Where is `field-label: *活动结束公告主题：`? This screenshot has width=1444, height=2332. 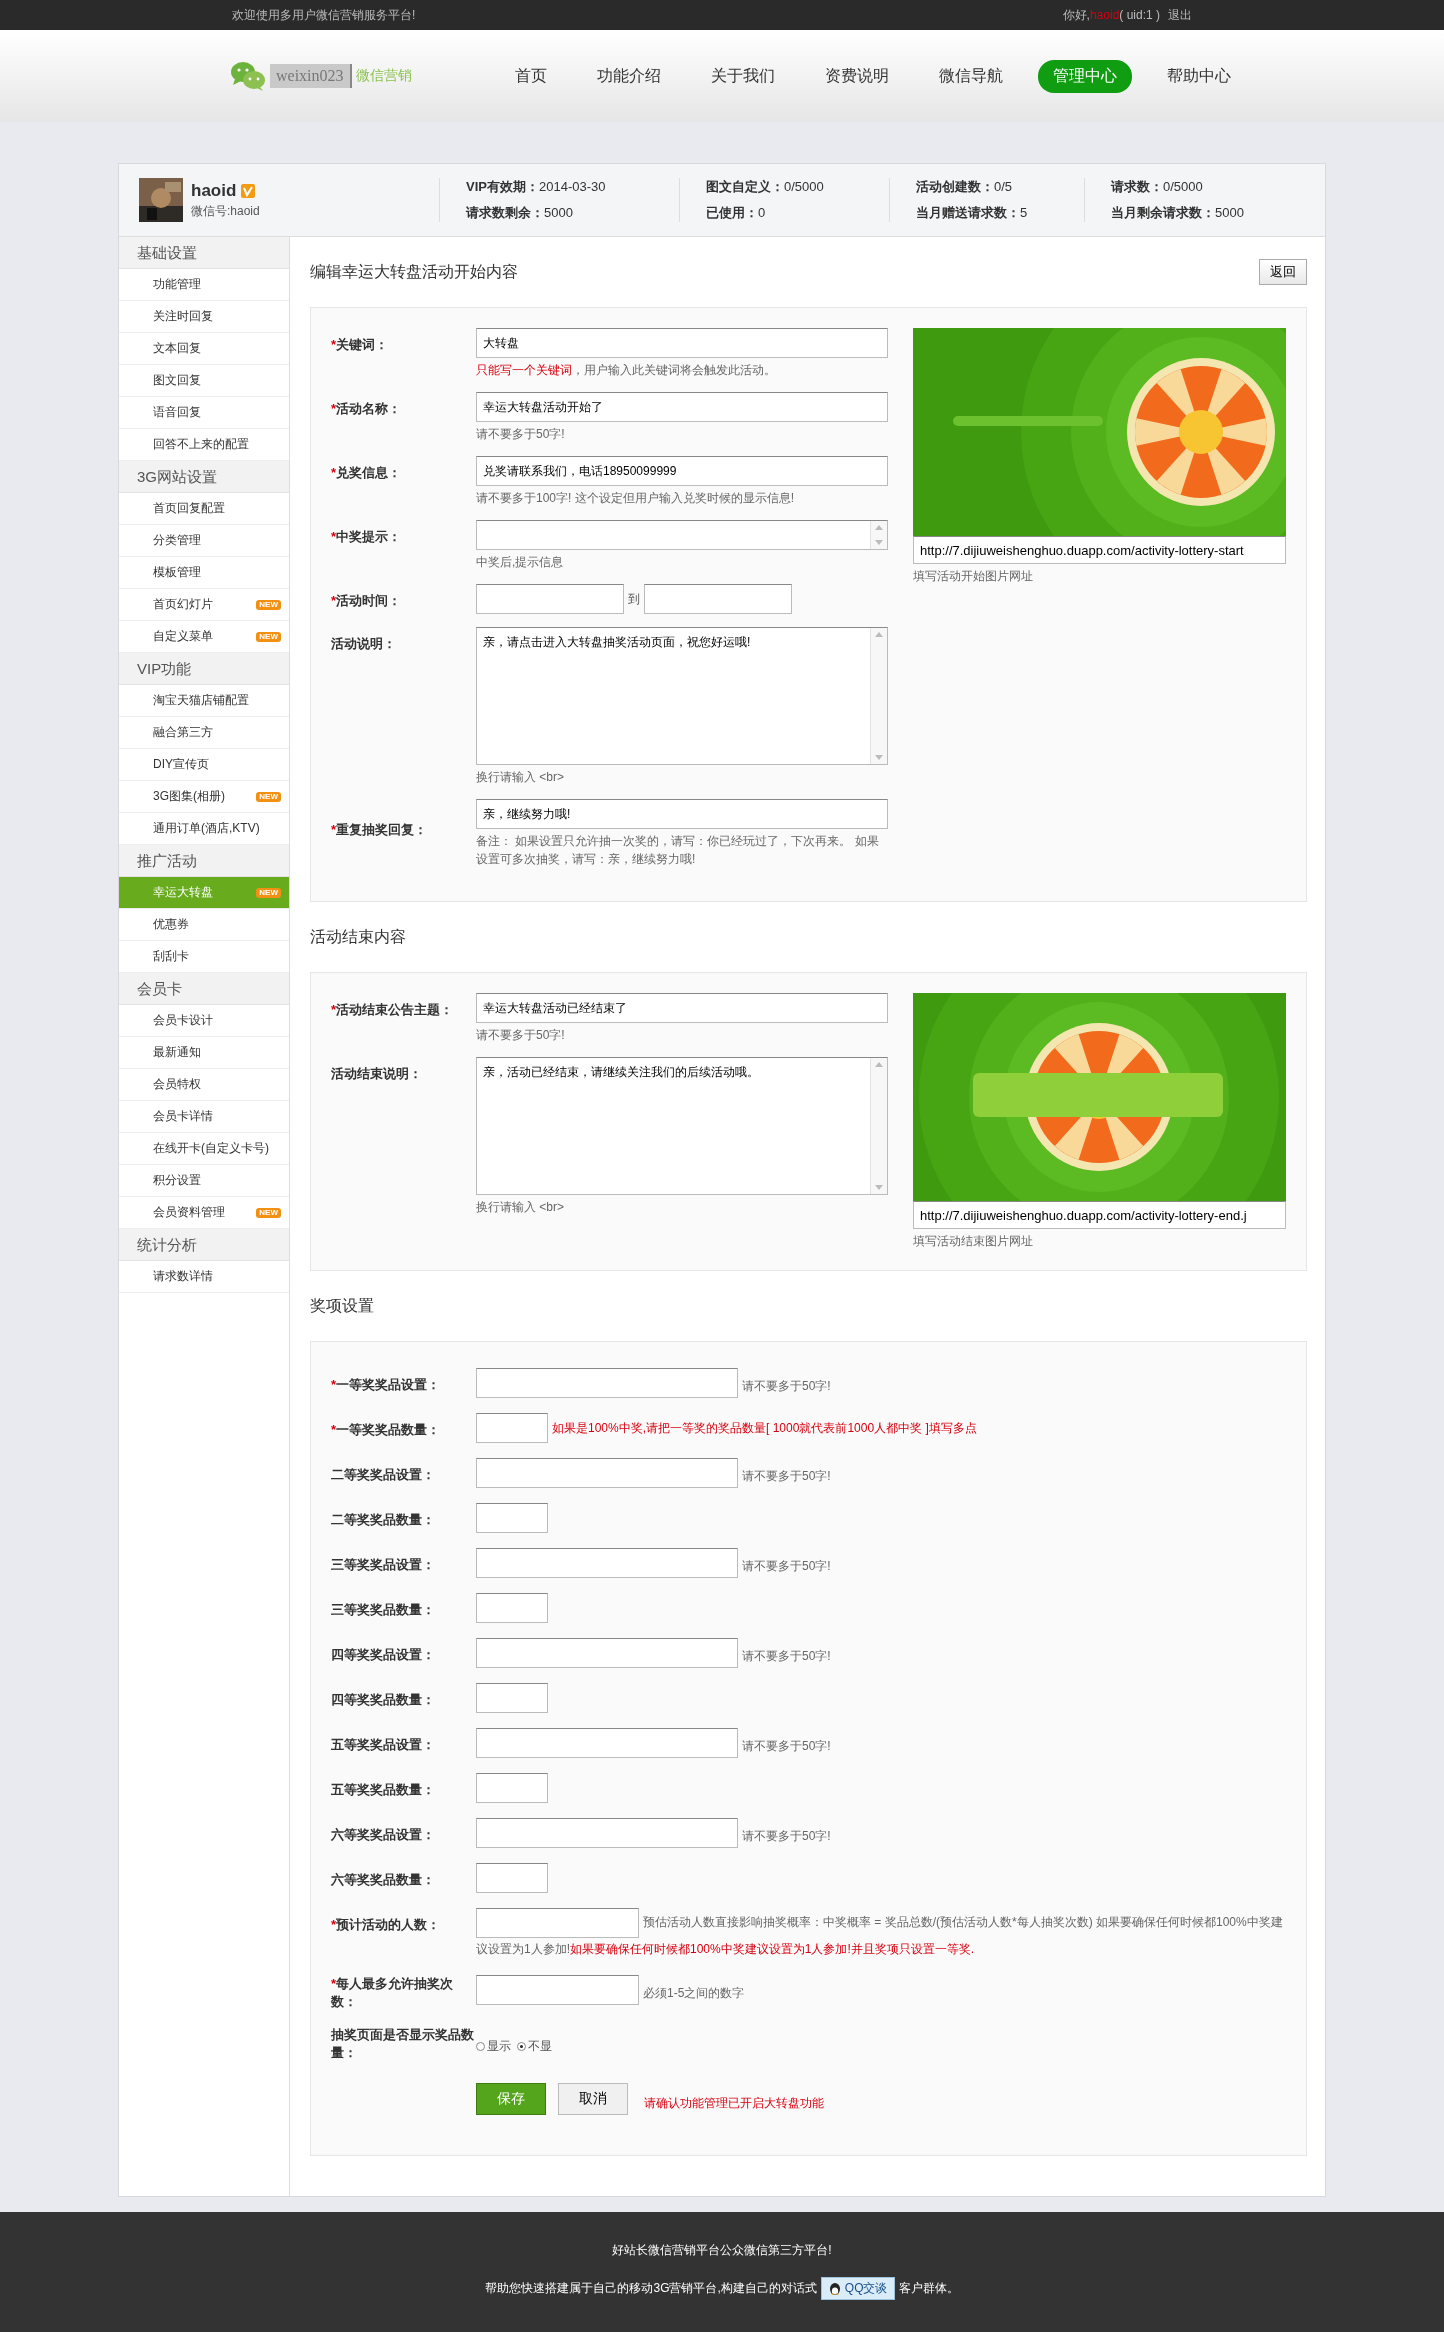
field-label: *活动结束公告主题： is located at coordinates (393, 1010).